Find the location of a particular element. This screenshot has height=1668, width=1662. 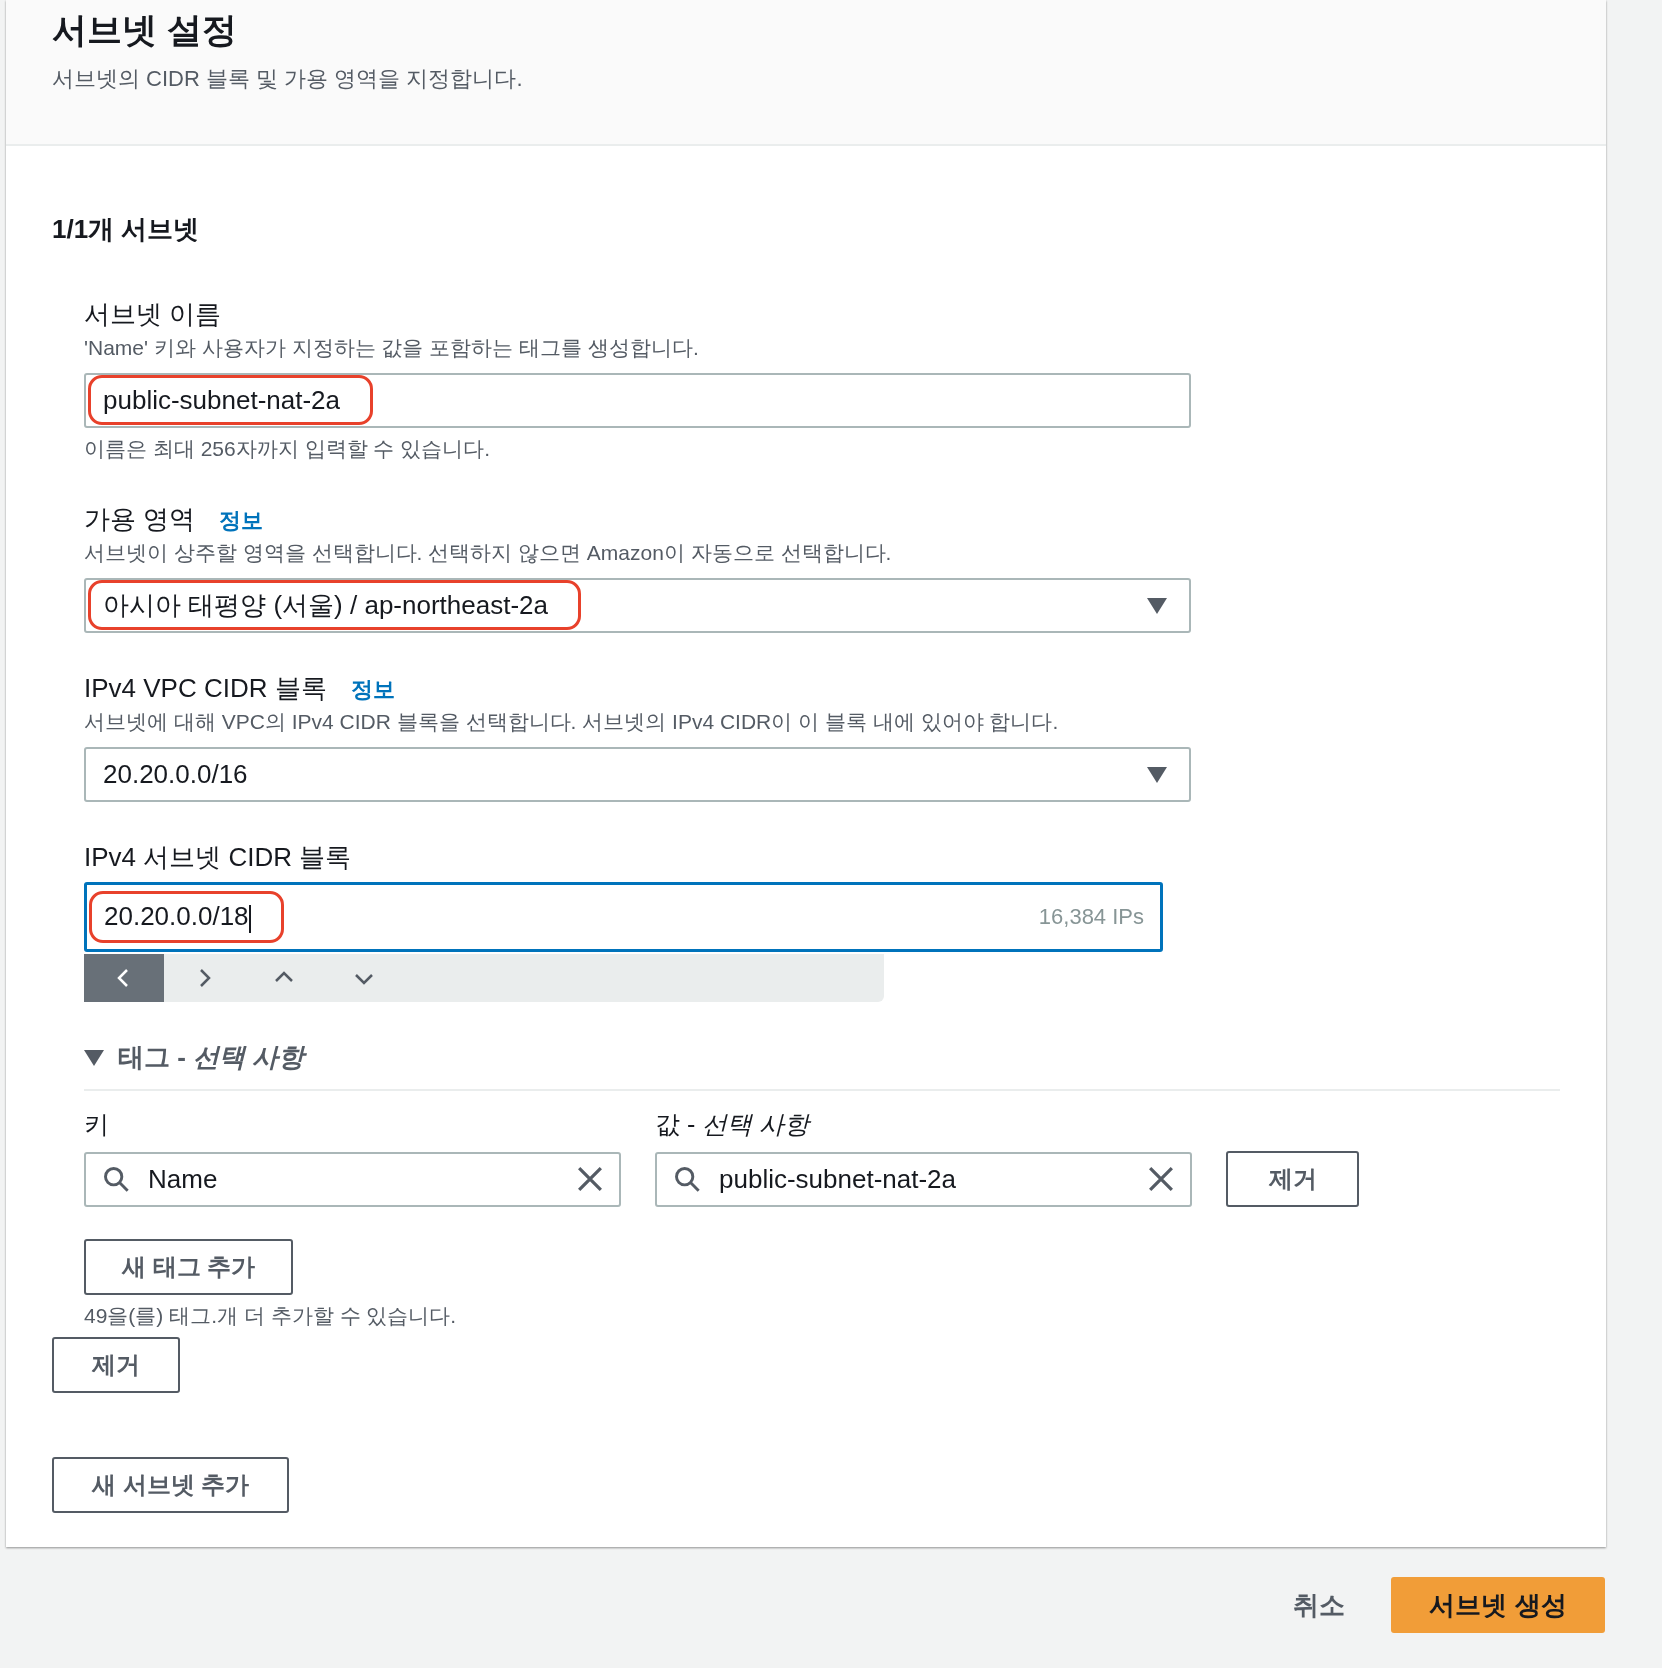

select-dropdown: 아시아 태평양 (서울) / ap-northeast-2a is located at coordinates (637, 605).